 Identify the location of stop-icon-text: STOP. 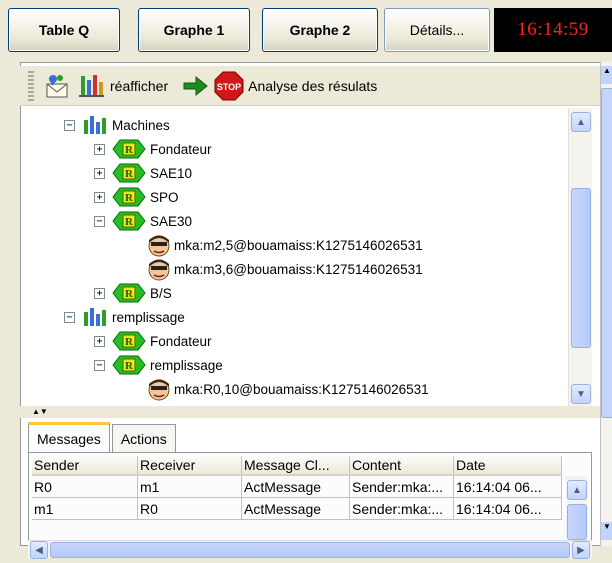
(229, 87).